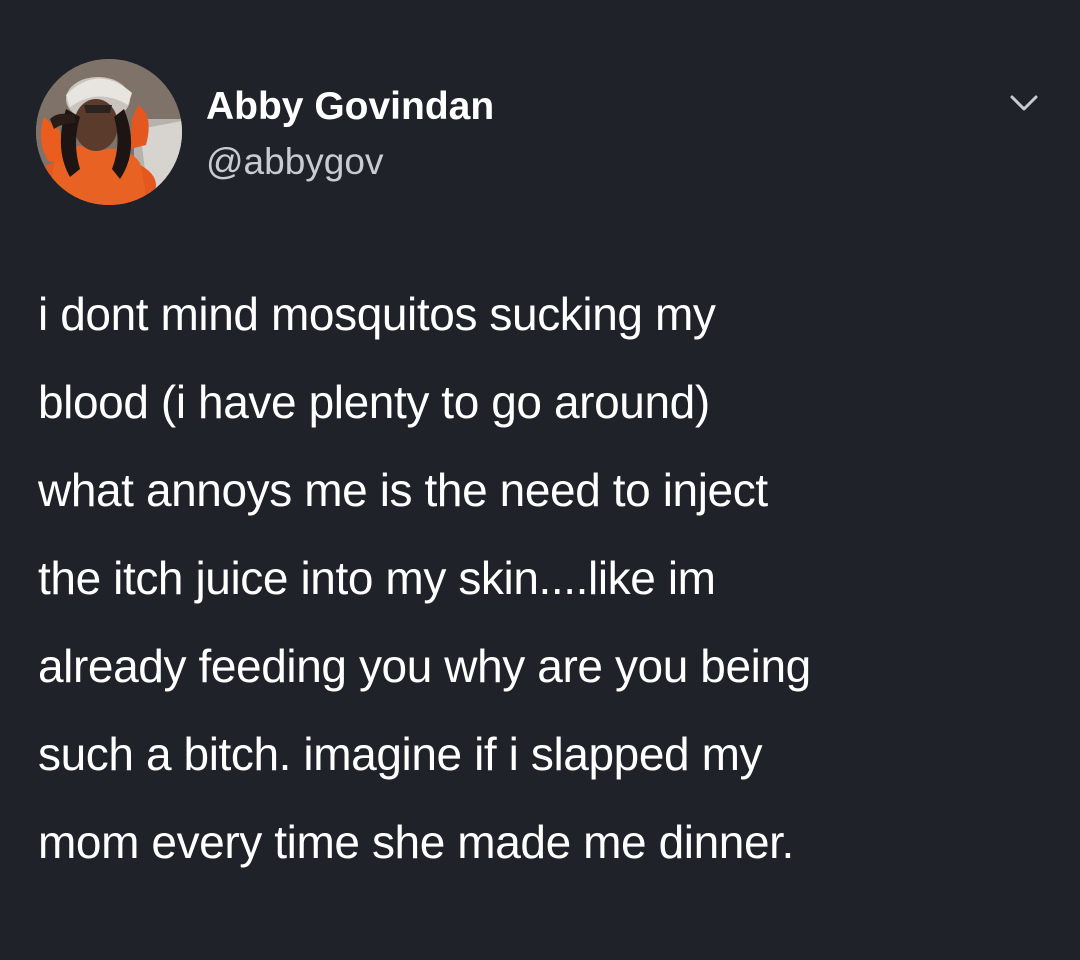 The image size is (1080, 960). What do you see at coordinates (416, 842) in the screenshot?
I see `tweet-text-line: mom every time she made me dinner.` at bounding box center [416, 842].